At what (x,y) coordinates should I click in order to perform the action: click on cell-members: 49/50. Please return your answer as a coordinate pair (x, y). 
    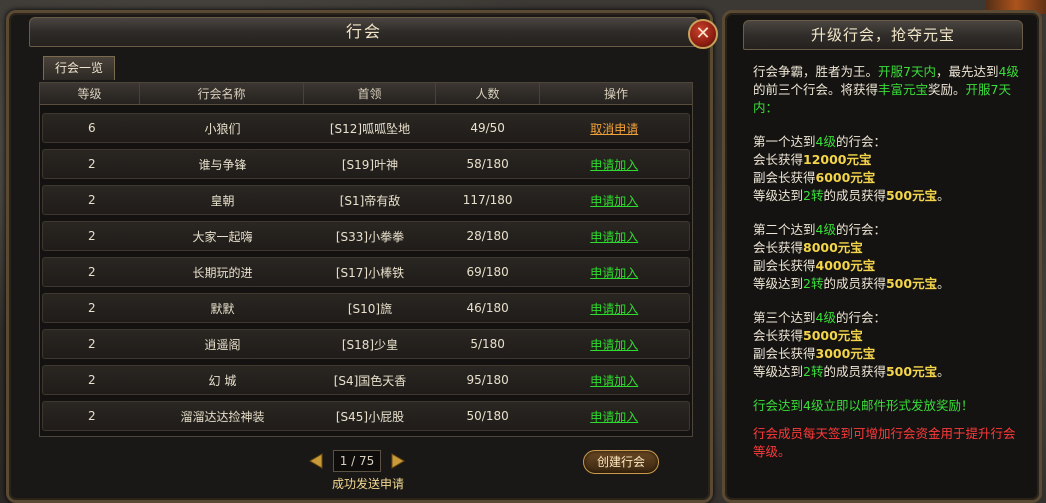
    Looking at the image, I should click on (487, 128).